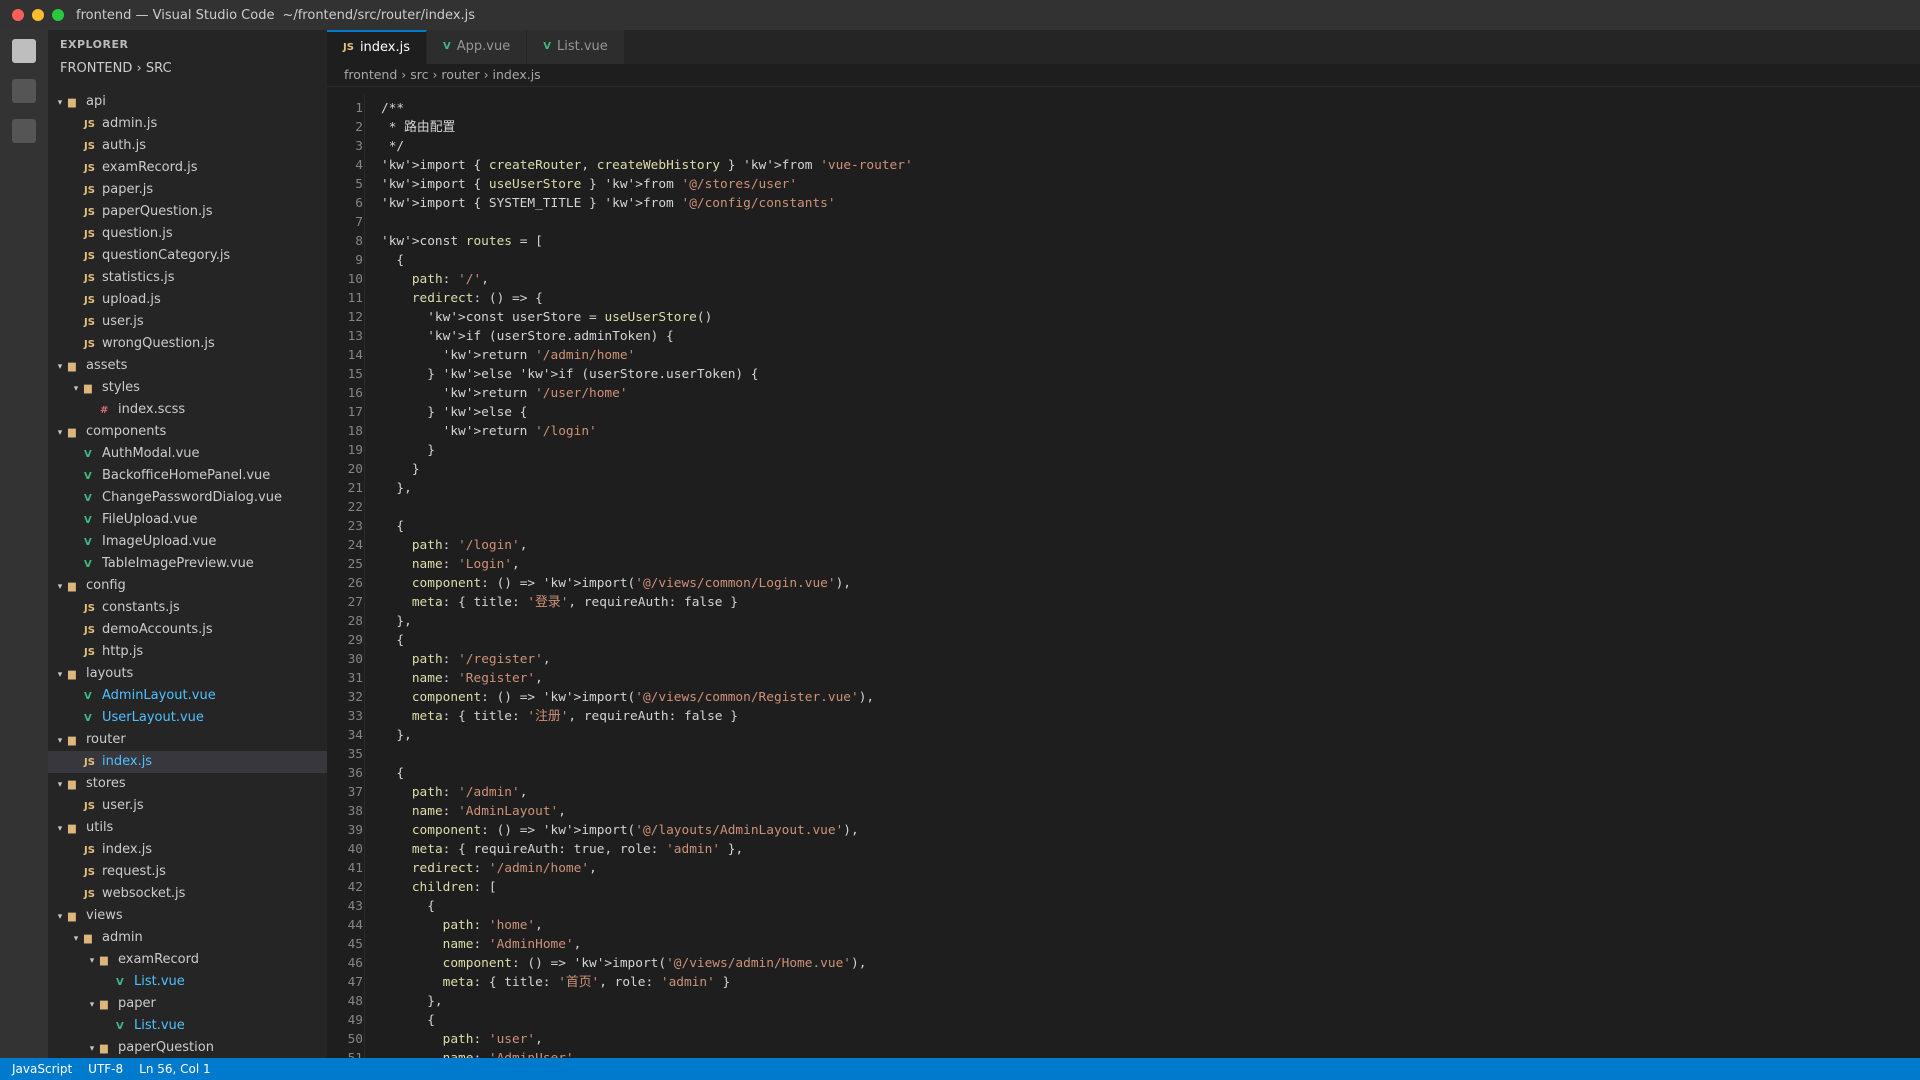  I want to click on editor-tab: JS index.js, so click(377, 47).